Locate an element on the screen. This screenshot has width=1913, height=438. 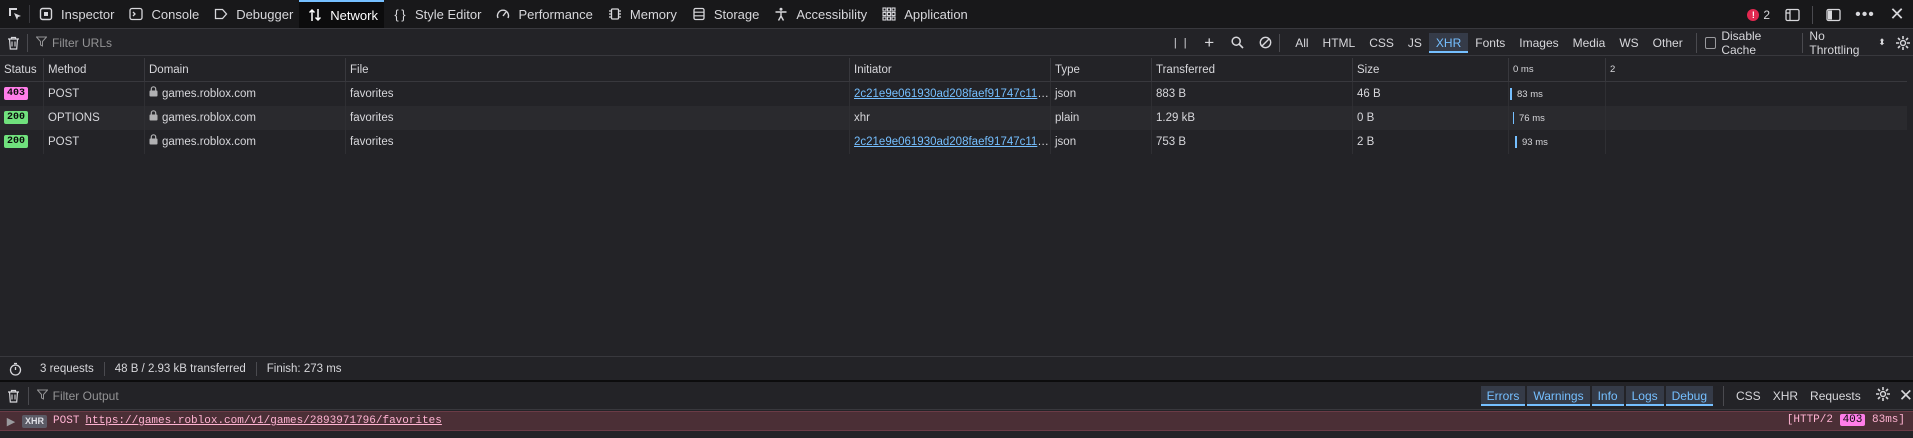
lock-icon is located at coordinates (153, 142).